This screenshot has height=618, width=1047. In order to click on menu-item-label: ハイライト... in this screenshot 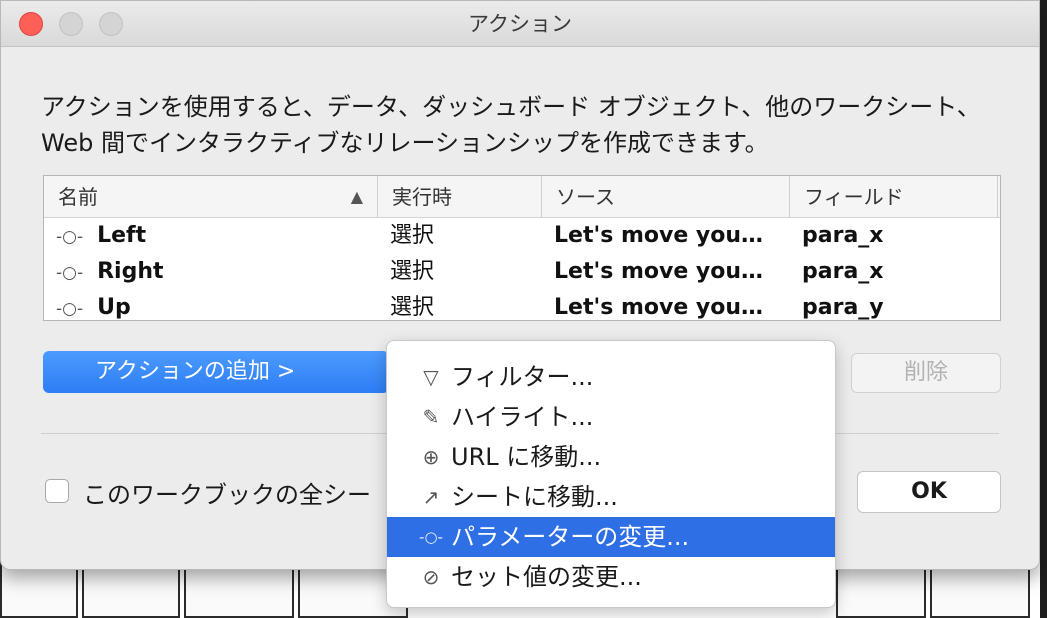, I will do `click(522, 417)`.